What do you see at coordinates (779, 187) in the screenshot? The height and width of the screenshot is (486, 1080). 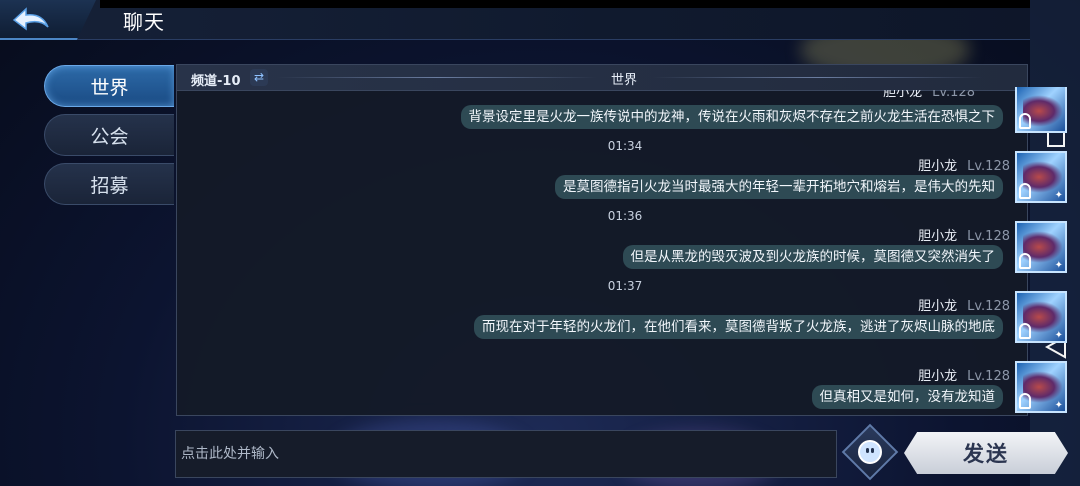 I see `message-bubble: 是莫图德指引火龙当时最强大的年轻一辈开拓地穴和熔岩，是伟大的先知` at bounding box center [779, 187].